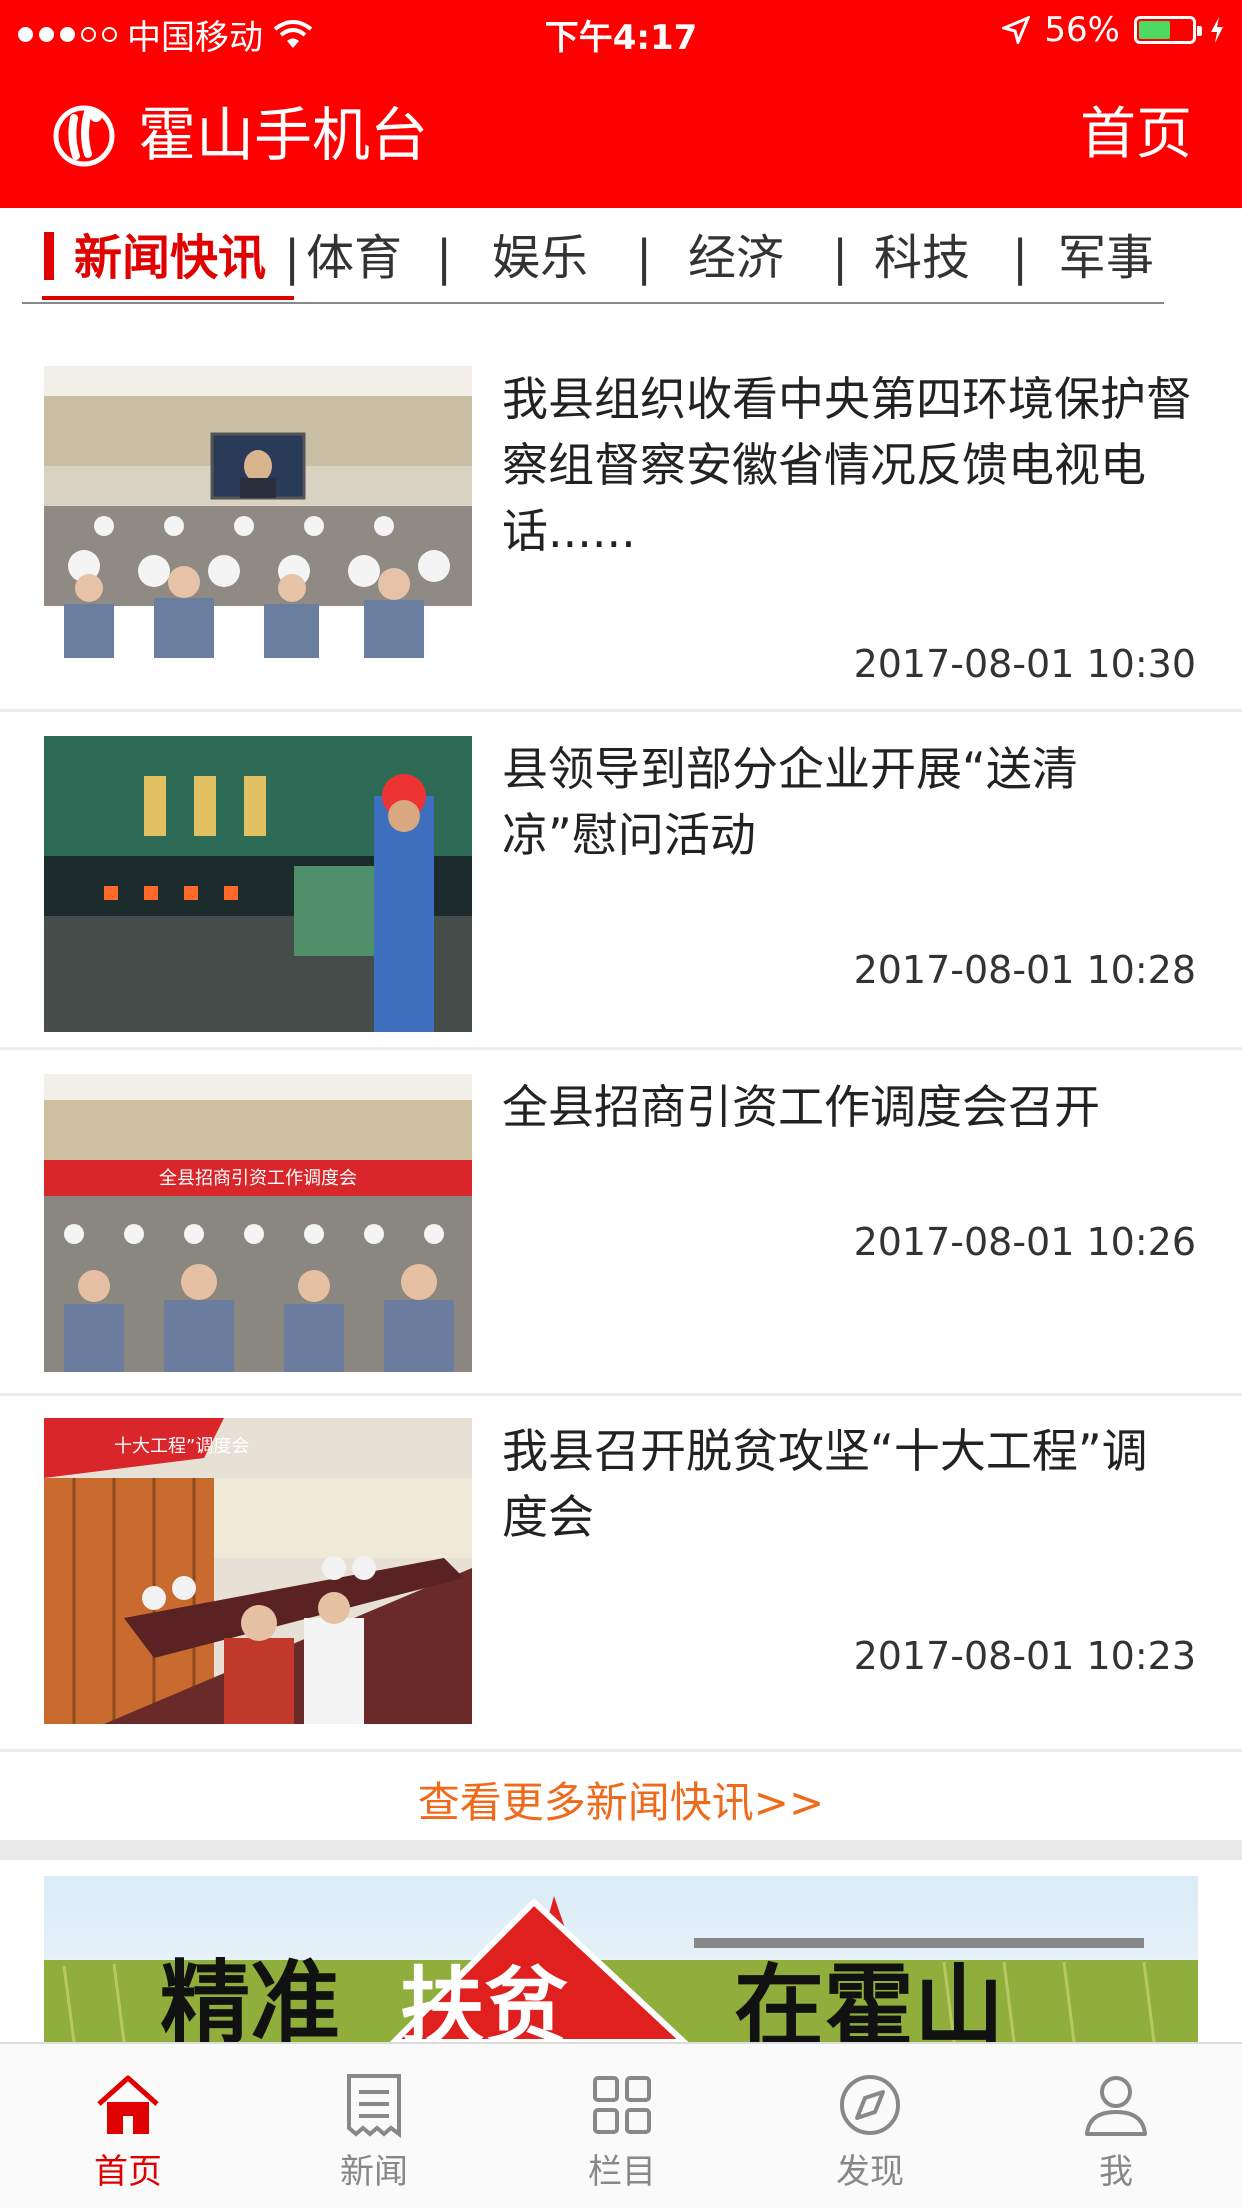  I want to click on news-icon, so click(374, 2106).